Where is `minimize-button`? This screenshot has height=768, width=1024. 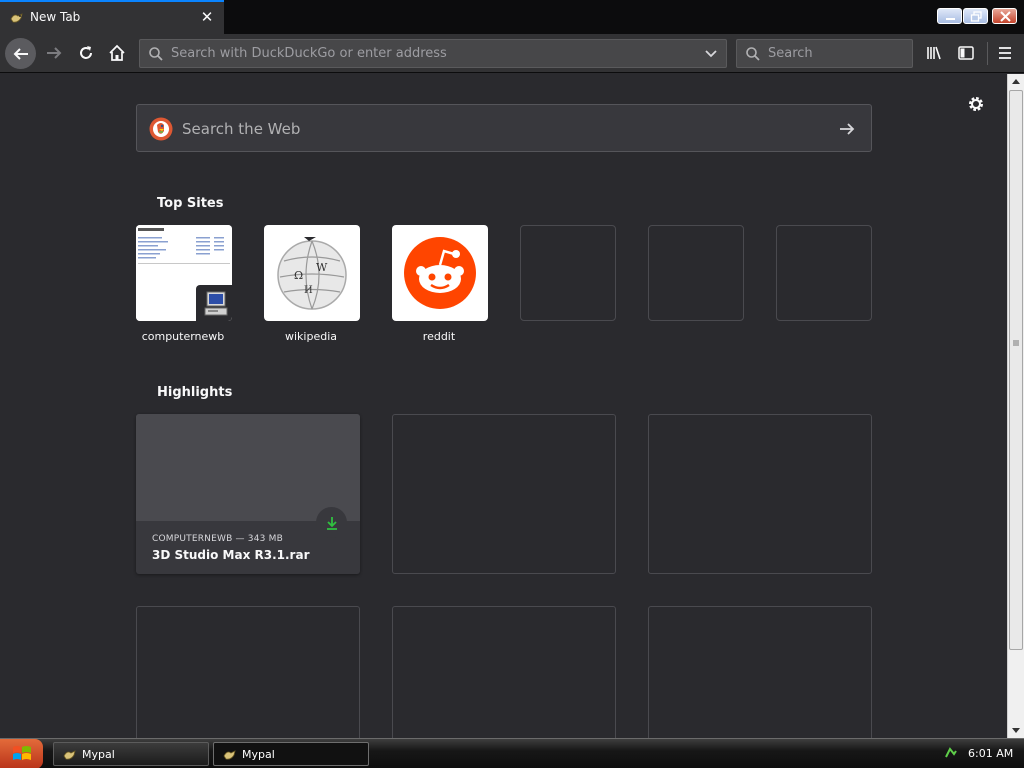
minimize-button is located at coordinates (949, 16).